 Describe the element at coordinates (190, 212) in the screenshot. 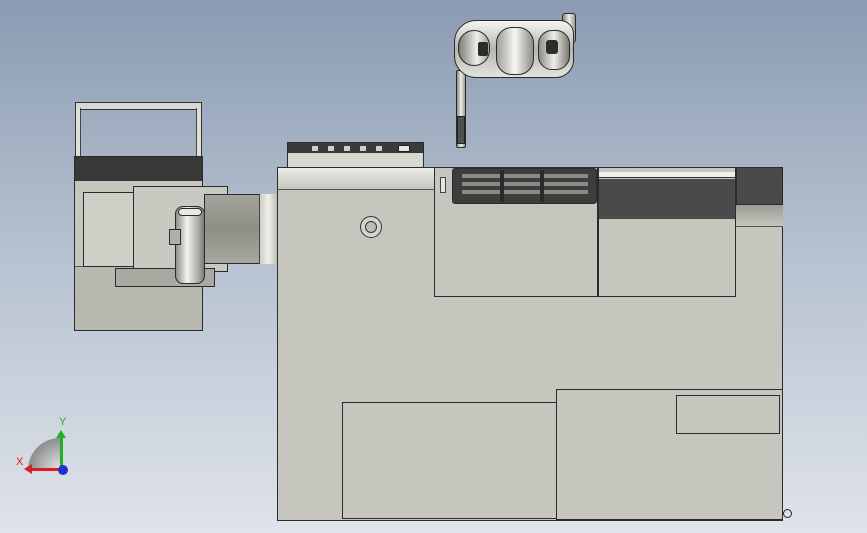

I see `motor-cap` at that location.